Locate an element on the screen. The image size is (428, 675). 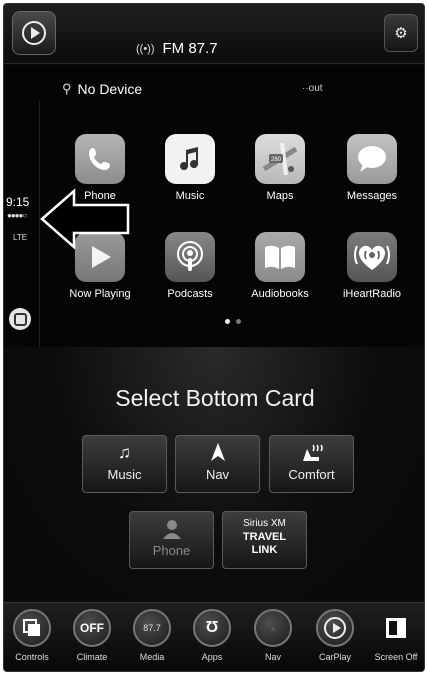
app-label: Maps is located at coordinates (280, 196).